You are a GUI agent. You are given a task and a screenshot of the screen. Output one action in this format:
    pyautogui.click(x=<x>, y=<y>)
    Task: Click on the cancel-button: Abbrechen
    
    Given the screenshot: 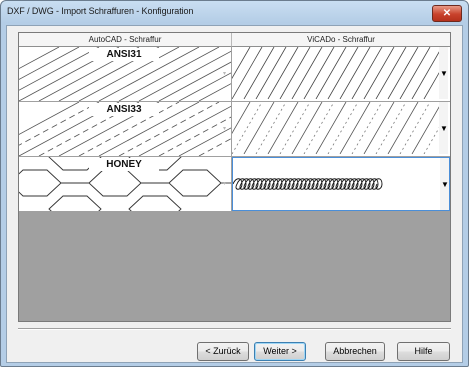 What is the action you would take?
    pyautogui.click(x=355, y=351)
    